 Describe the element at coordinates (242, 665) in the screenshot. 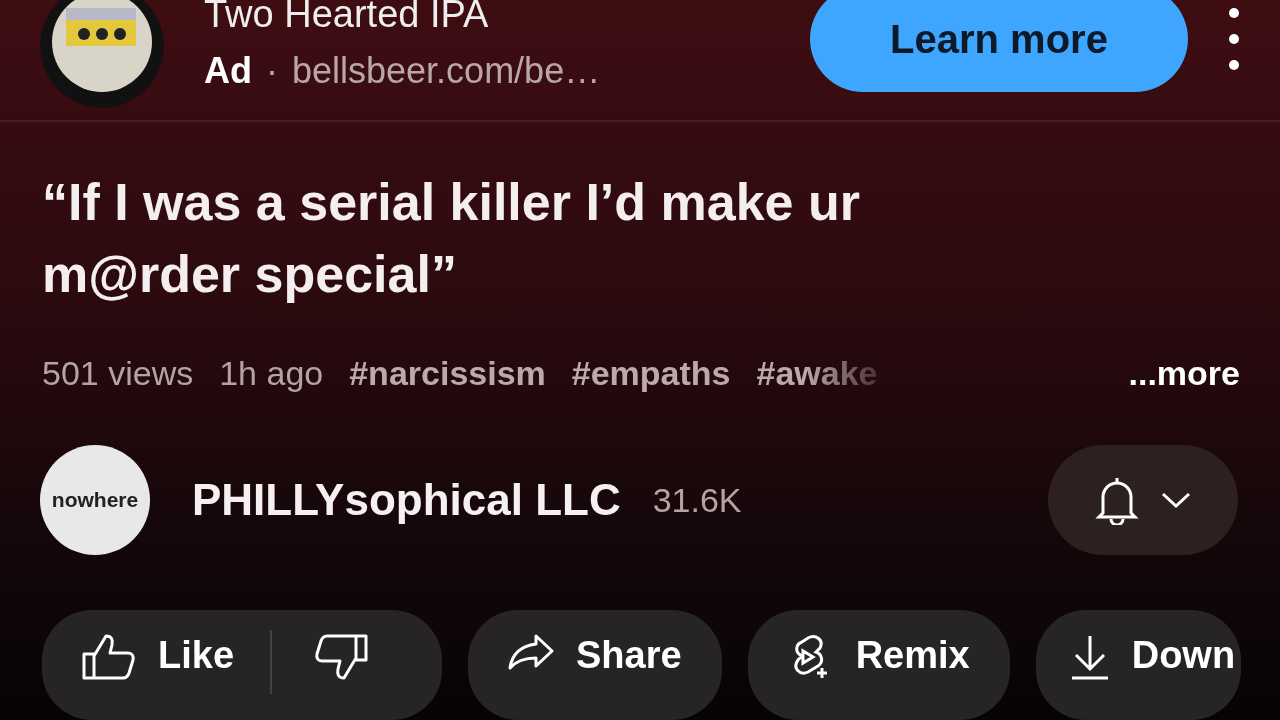

I see `like-button: Like` at that location.